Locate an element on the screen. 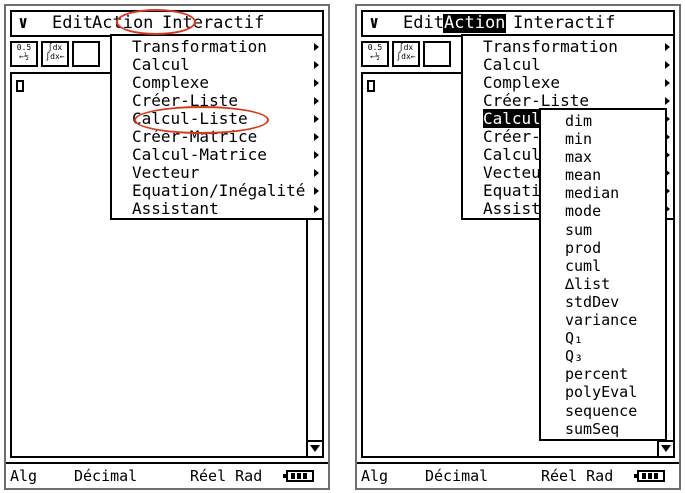 This screenshot has width=685, height=493. submenu-item-q3: Q₃ is located at coordinates (603, 356).